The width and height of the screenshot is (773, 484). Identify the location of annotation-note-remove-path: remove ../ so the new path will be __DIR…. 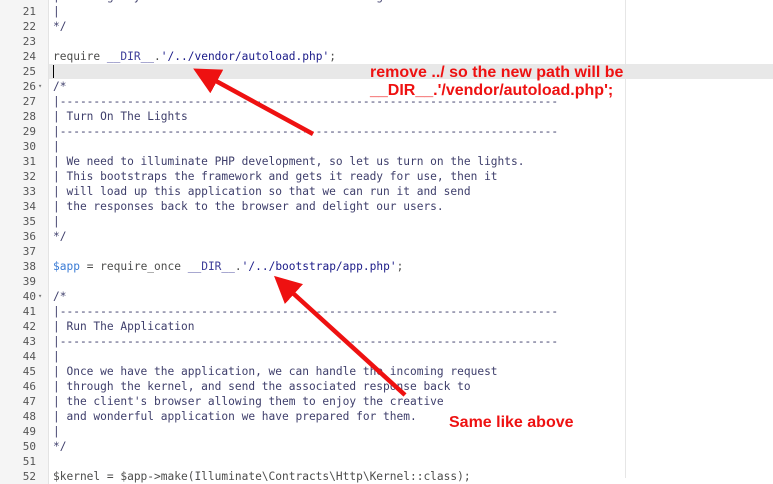
(497, 81).